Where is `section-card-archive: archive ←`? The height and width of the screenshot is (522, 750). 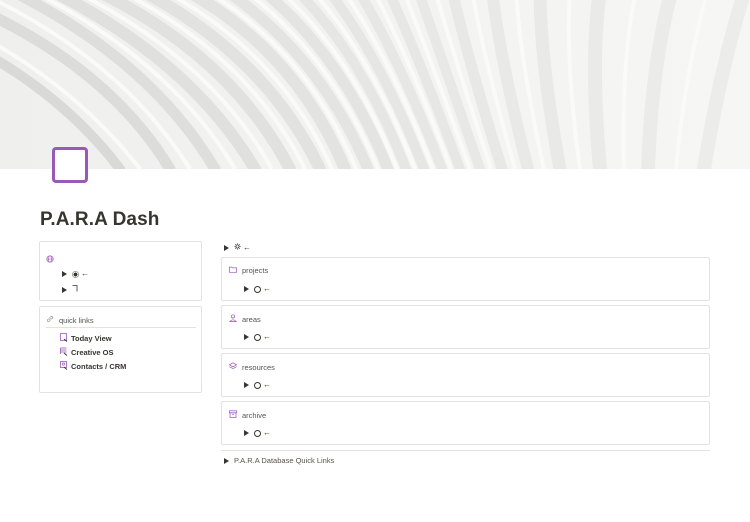 section-card-archive: archive ← is located at coordinates (465, 423).